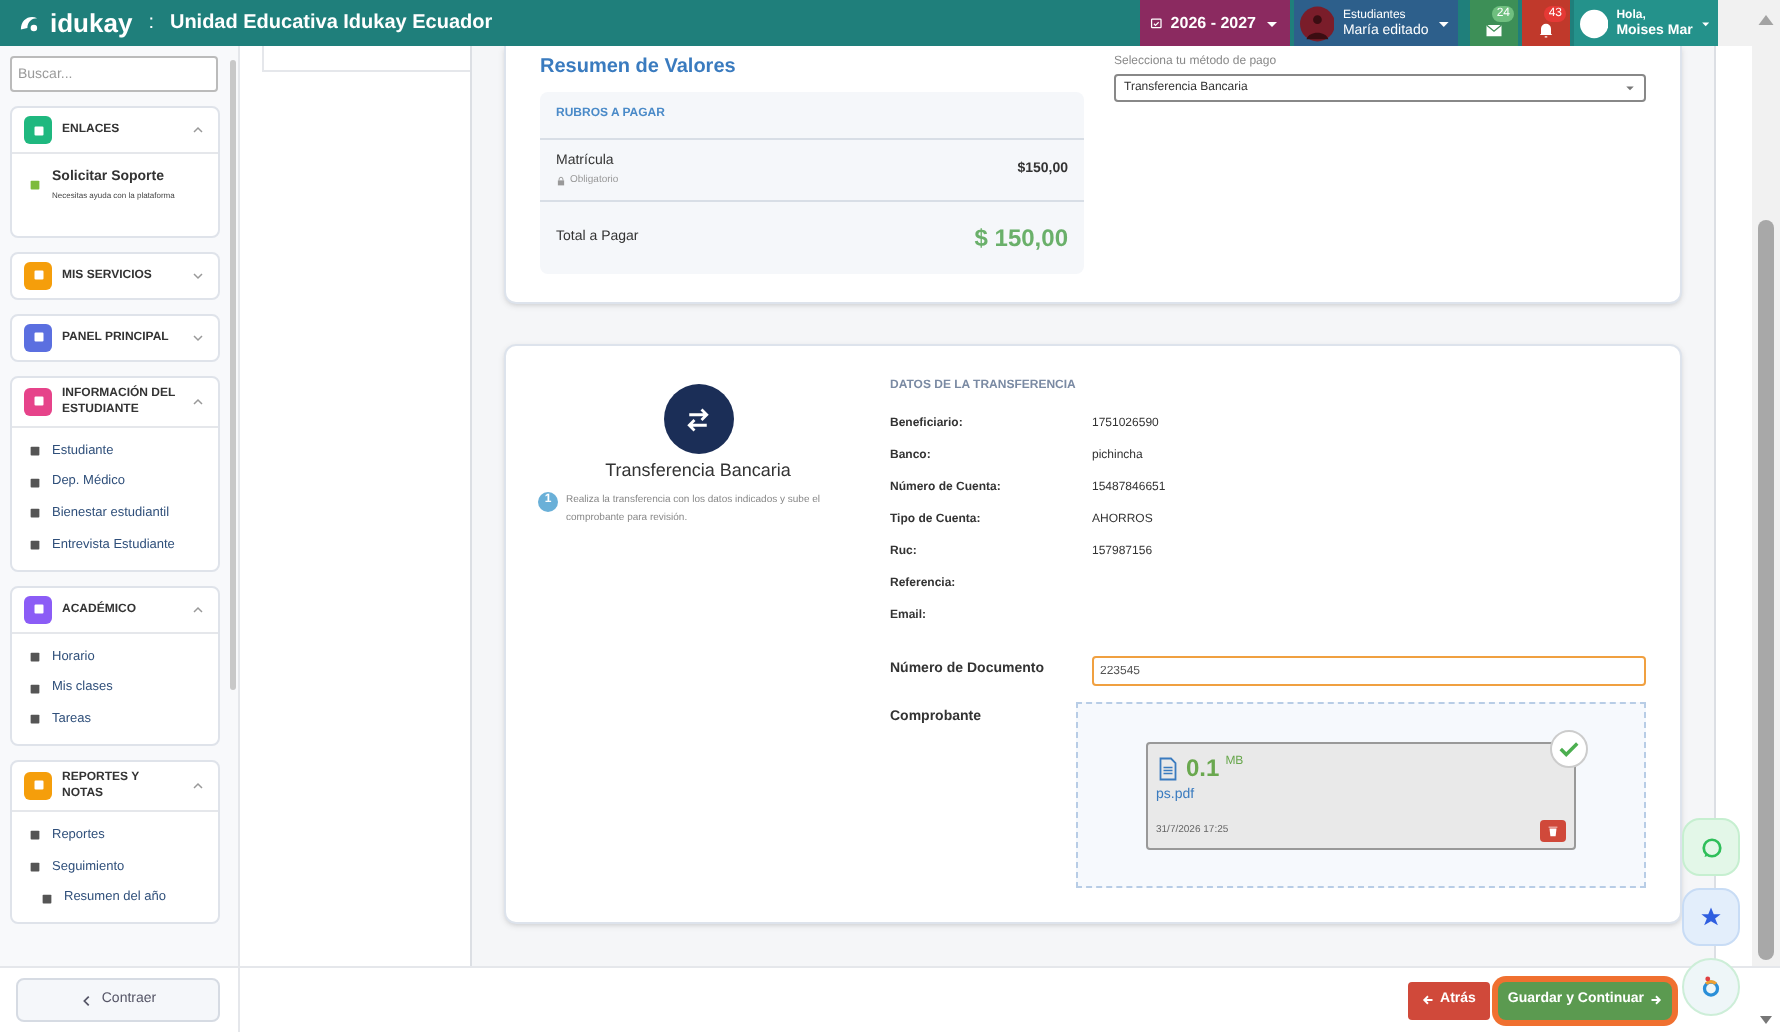 The image size is (1780, 1032). Describe the element at coordinates (86, 1000) in the screenshot. I see `chevron-left-icon` at that location.